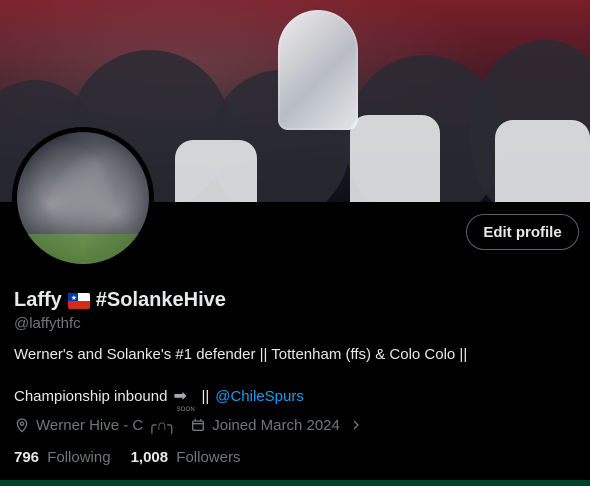  I want to click on bottom-divider, so click(295, 483).